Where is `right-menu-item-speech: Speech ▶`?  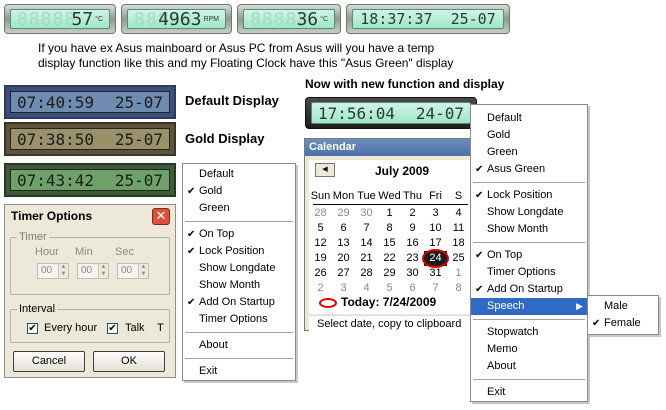
right-menu-item-speech: Speech ▶ is located at coordinates (529, 306).